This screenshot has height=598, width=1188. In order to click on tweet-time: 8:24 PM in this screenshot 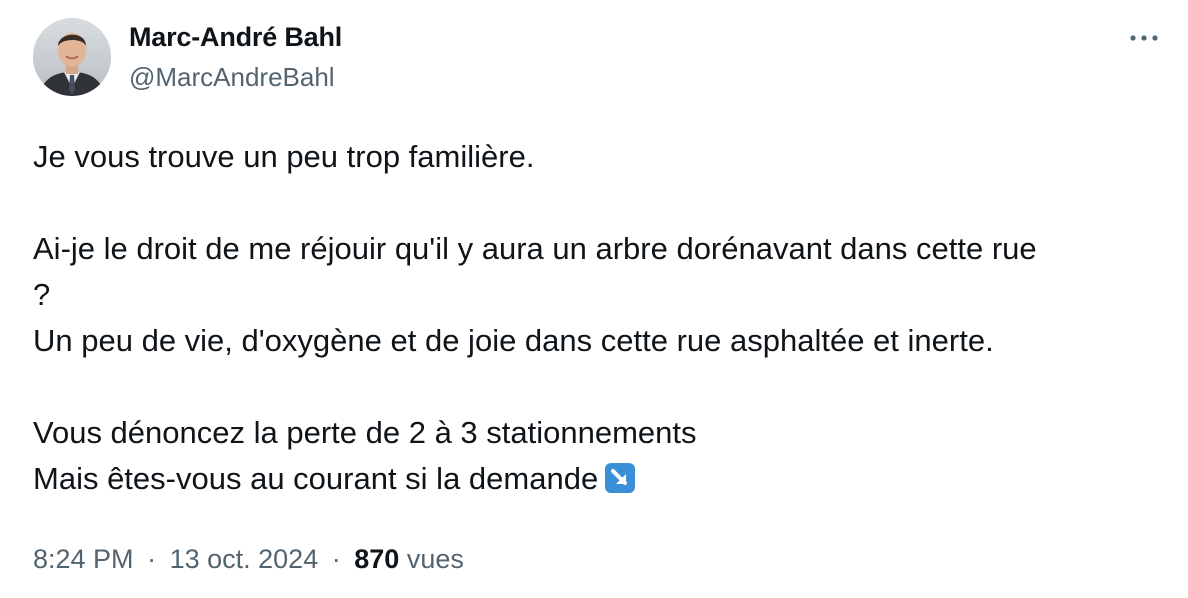, I will do `click(83, 559)`.